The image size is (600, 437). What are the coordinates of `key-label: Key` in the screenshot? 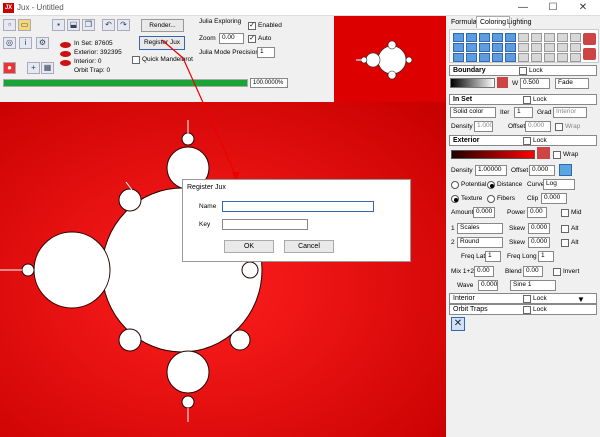 It's located at (205, 224).